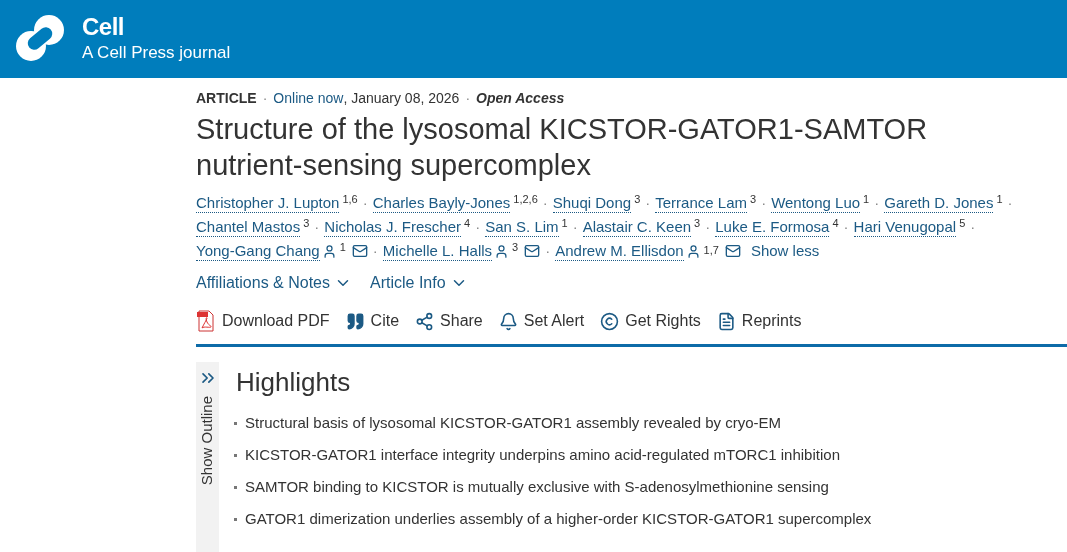  I want to click on affiliation-number: 1,6, so click(350, 199).